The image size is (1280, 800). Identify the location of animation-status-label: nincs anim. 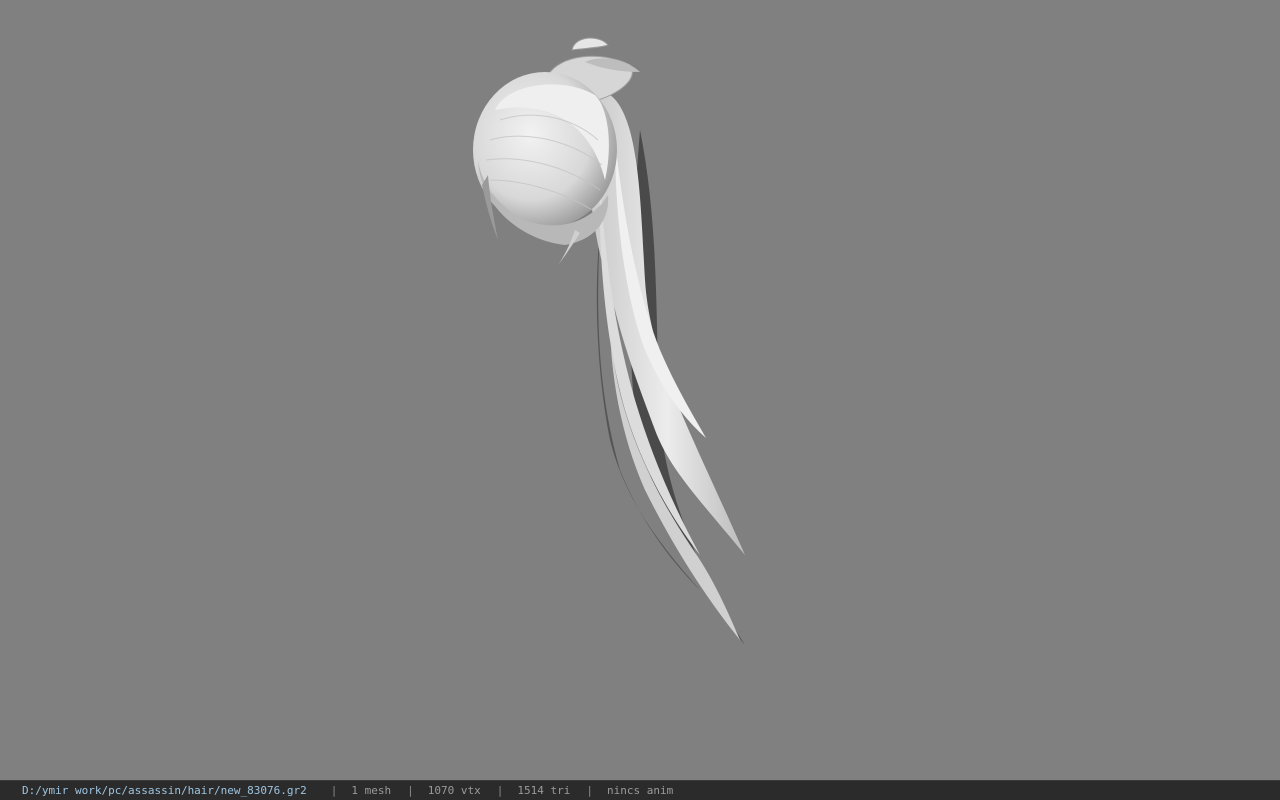
(640, 790).